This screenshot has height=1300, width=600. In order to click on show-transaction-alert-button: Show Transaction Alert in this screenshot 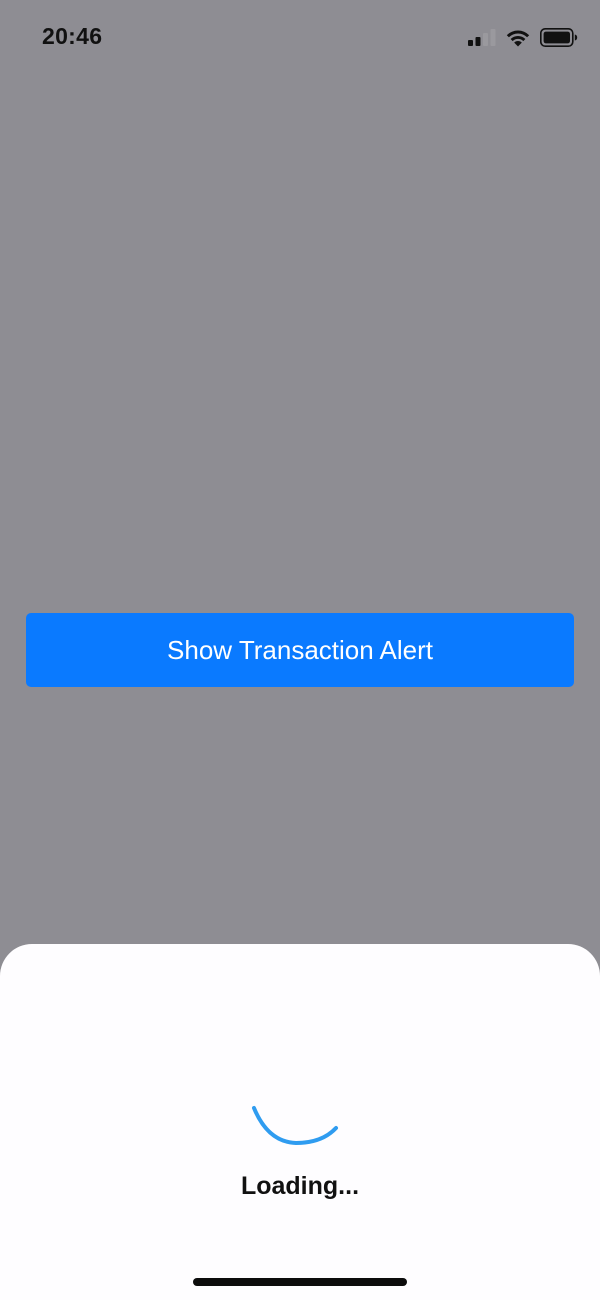, I will do `click(300, 650)`.